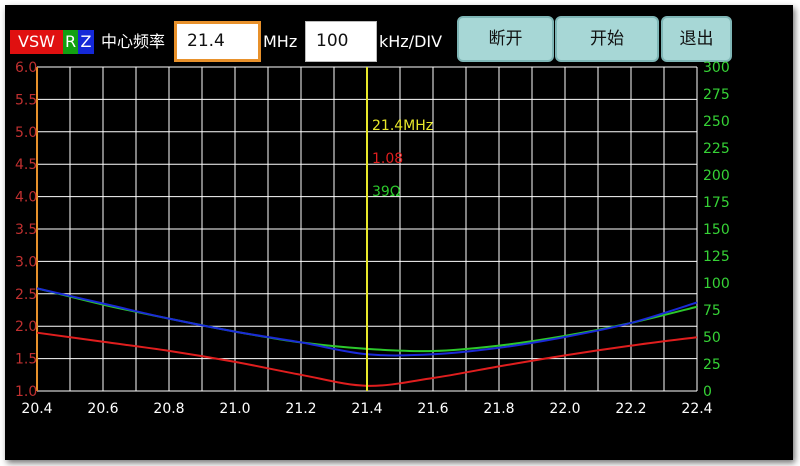 Image resolution: width=800 pixels, height=466 pixels. Describe the element at coordinates (234, 409) in the screenshot. I see `x-tick-label: 21.0` at that location.